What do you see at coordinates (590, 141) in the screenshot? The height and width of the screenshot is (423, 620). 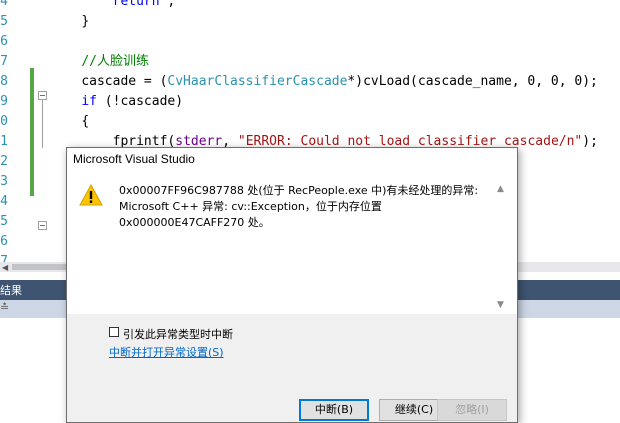 I see `code-token: );` at bounding box center [590, 141].